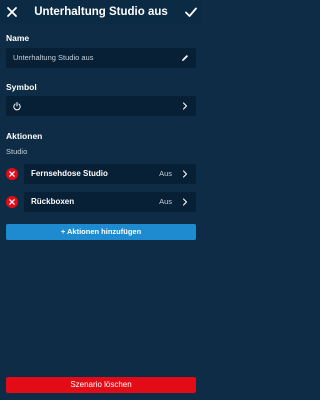 The image size is (320, 400). What do you see at coordinates (191, 12) in the screenshot?
I see `check-icon` at bounding box center [191, 12].